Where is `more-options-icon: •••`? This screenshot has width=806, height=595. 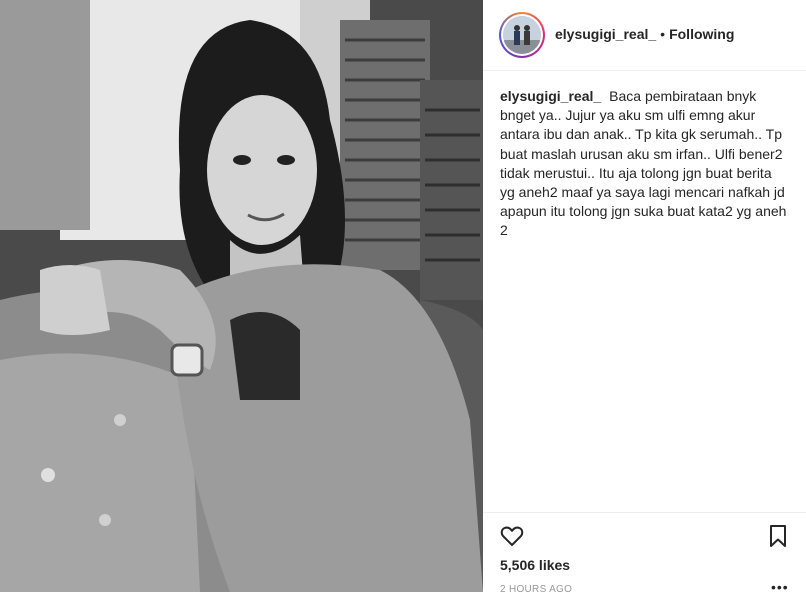 more-options-icon: ••• is located at coordinates (780, 587).